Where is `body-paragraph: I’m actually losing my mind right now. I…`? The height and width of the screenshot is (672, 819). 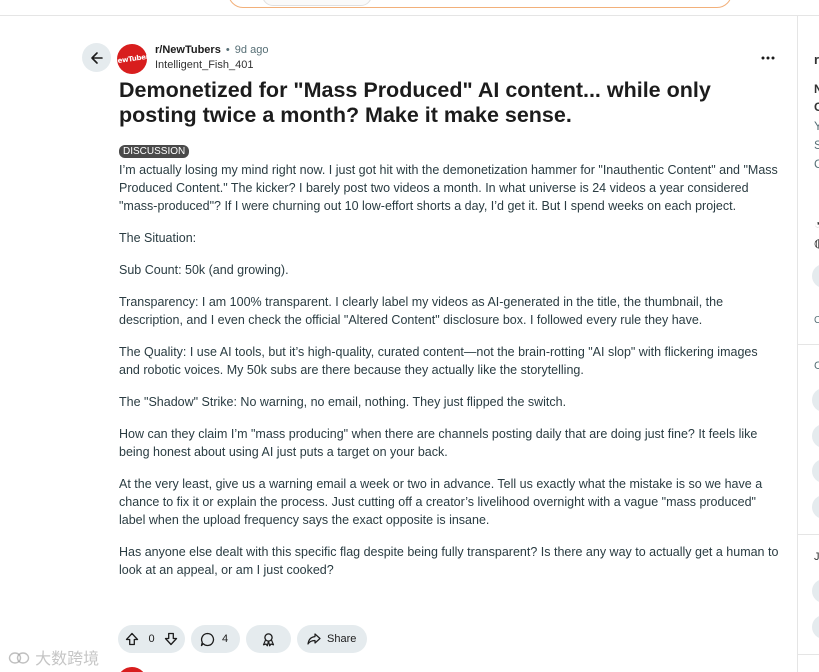 body-paragraph: I’m actually losing my mind right now. I… is located at coordinates (448, 188).